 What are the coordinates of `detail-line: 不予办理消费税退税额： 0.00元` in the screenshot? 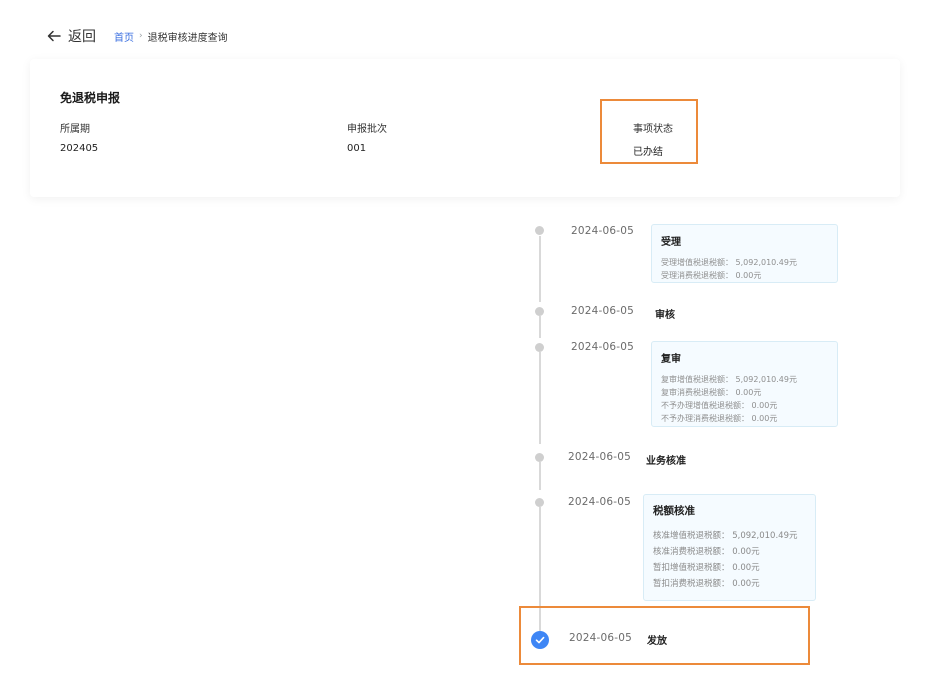 It's located at (719, 418).